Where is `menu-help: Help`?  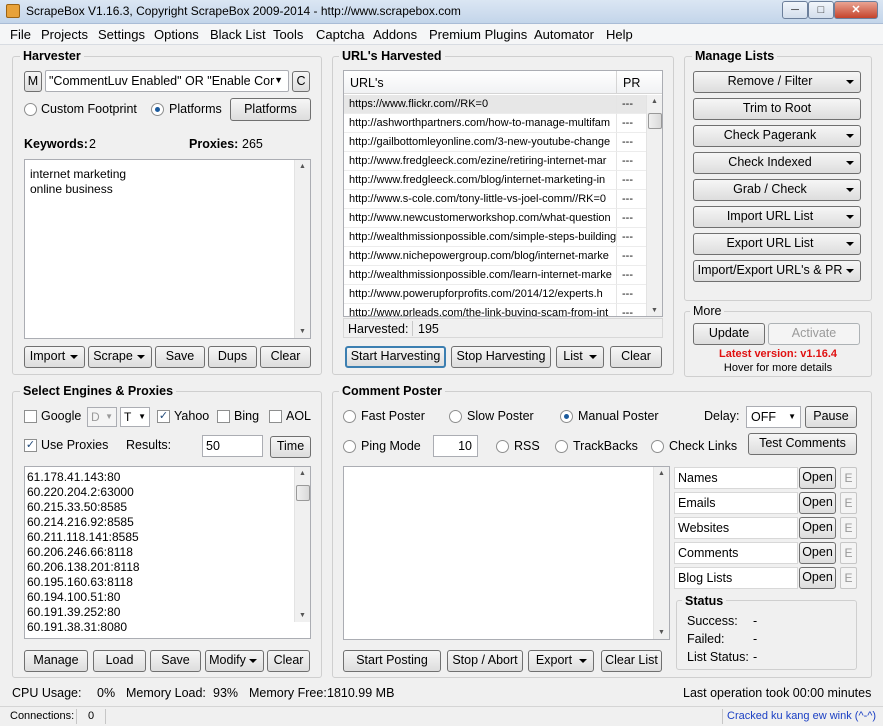
menu-help: Help is located at coordinates (619, 34).